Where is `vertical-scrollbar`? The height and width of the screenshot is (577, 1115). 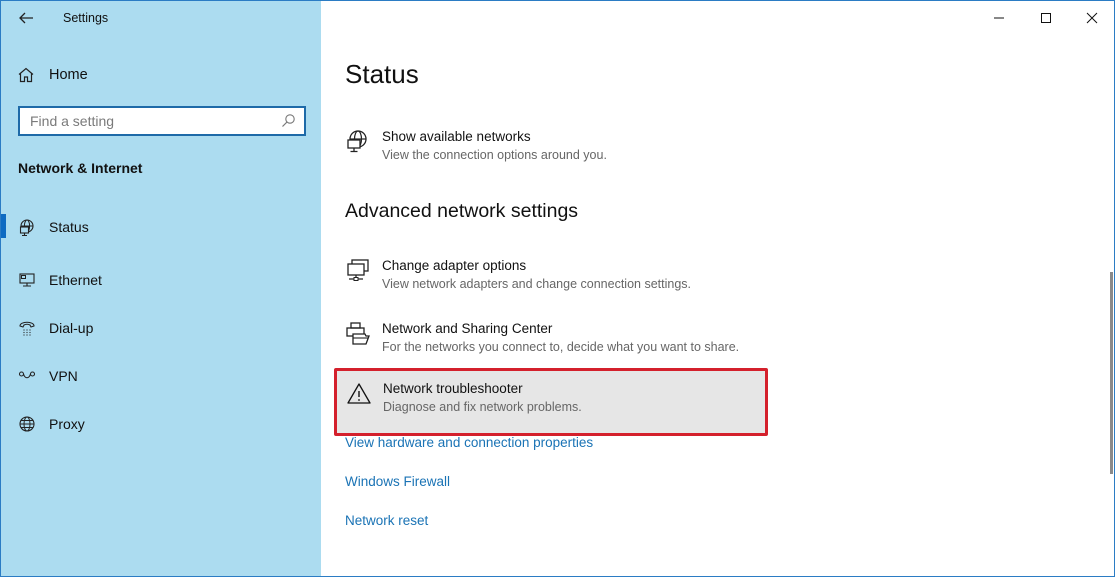
vertical-scrollbar is located at coordinates (1111, 373).